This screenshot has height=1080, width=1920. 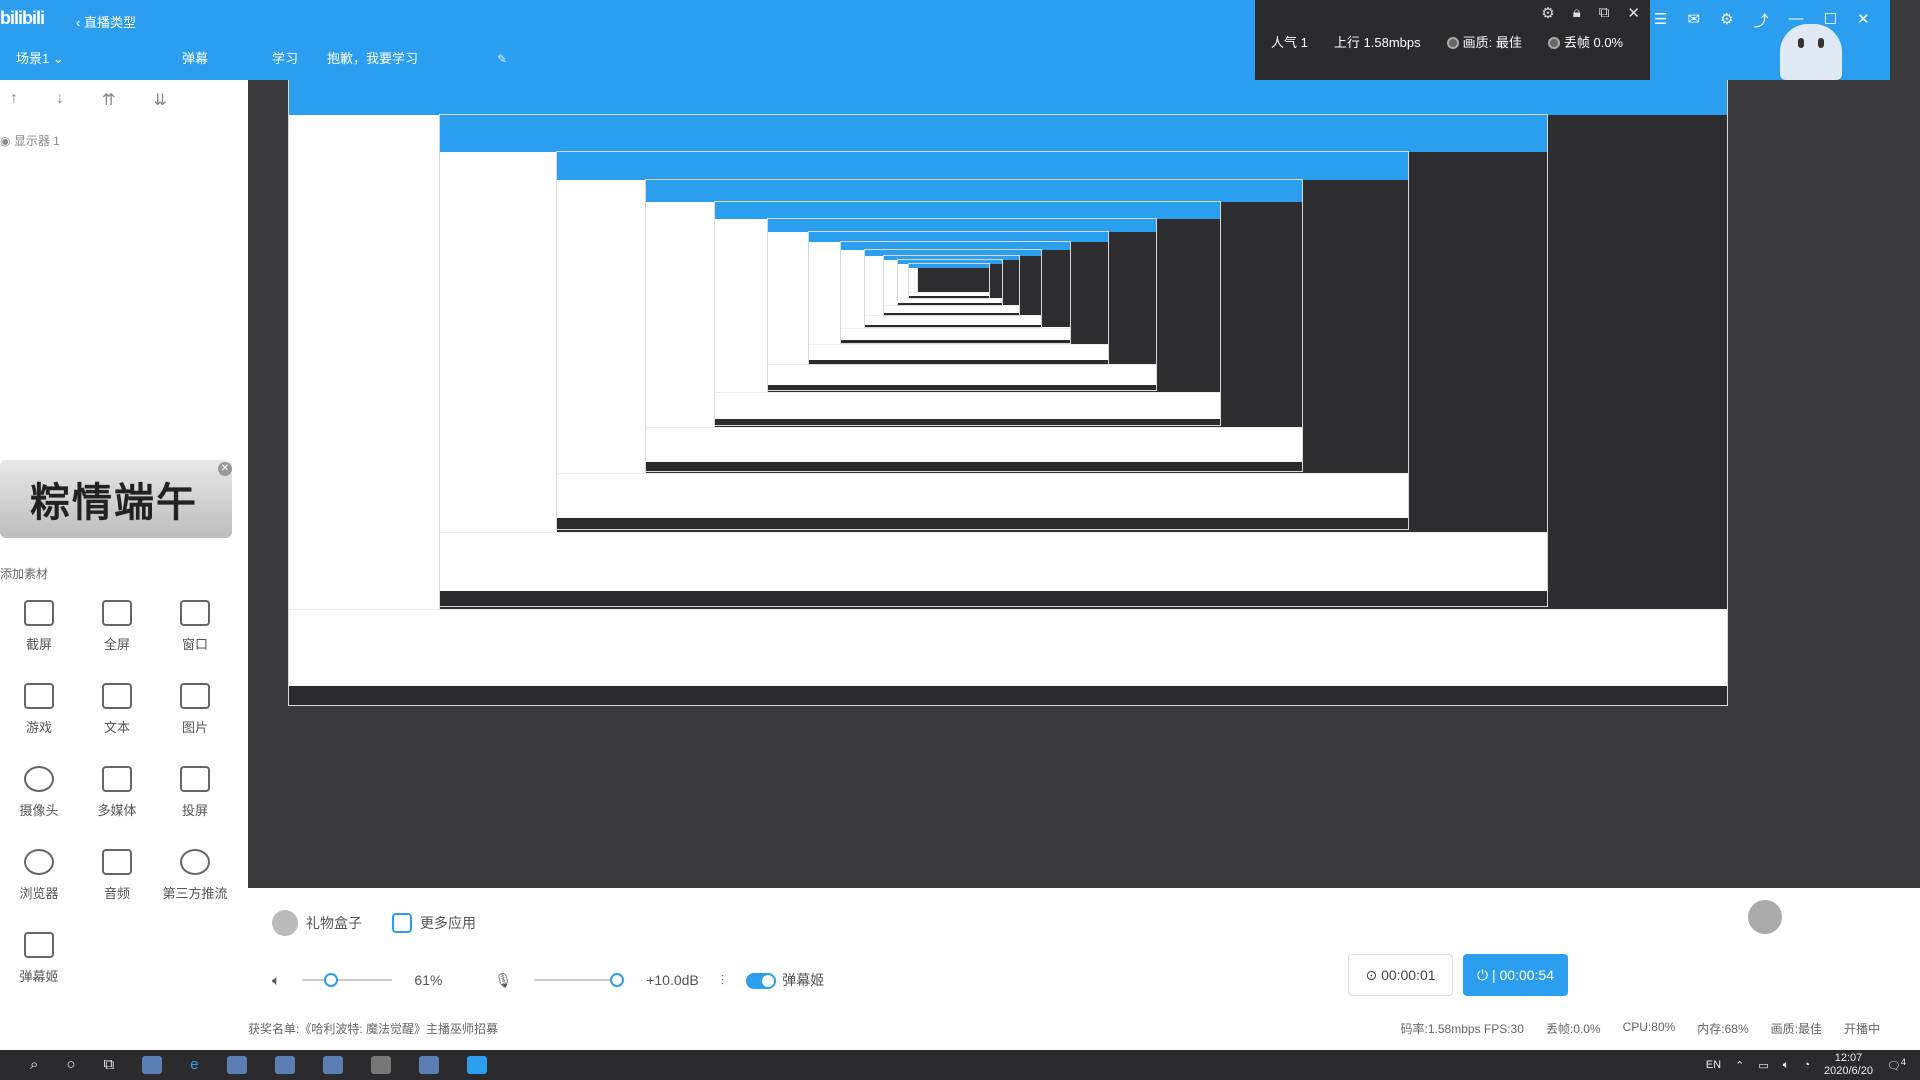 What do you see at coordinates (617, 980) in the screenshot?
I see `mic-knob` at bounding box center [617, 980].